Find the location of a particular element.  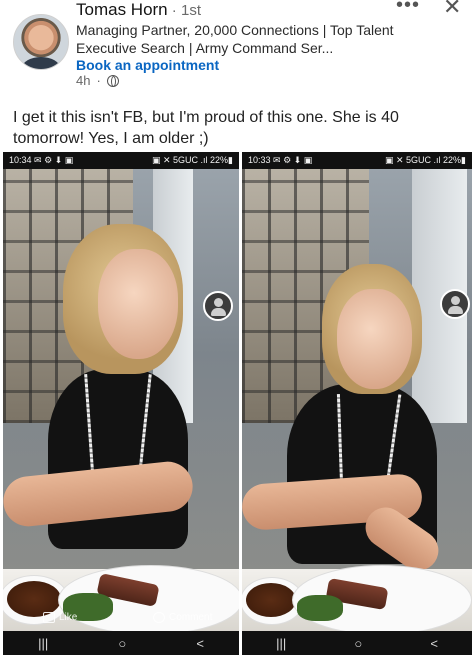

comment-label: Comment is located at coordinates (191, 617).